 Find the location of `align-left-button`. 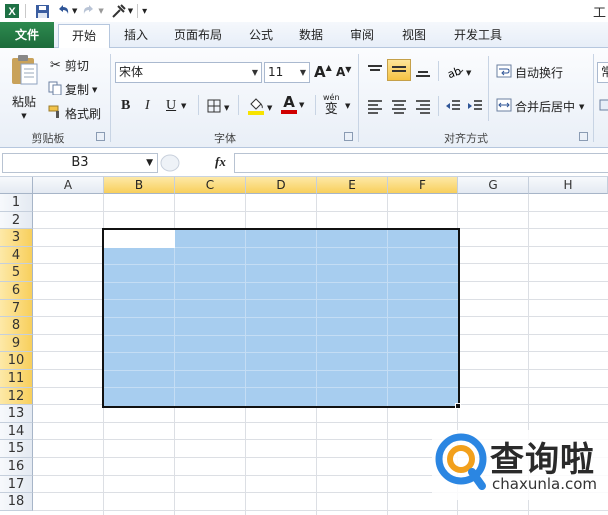

align-left-button is located at coordinates (375, 107).